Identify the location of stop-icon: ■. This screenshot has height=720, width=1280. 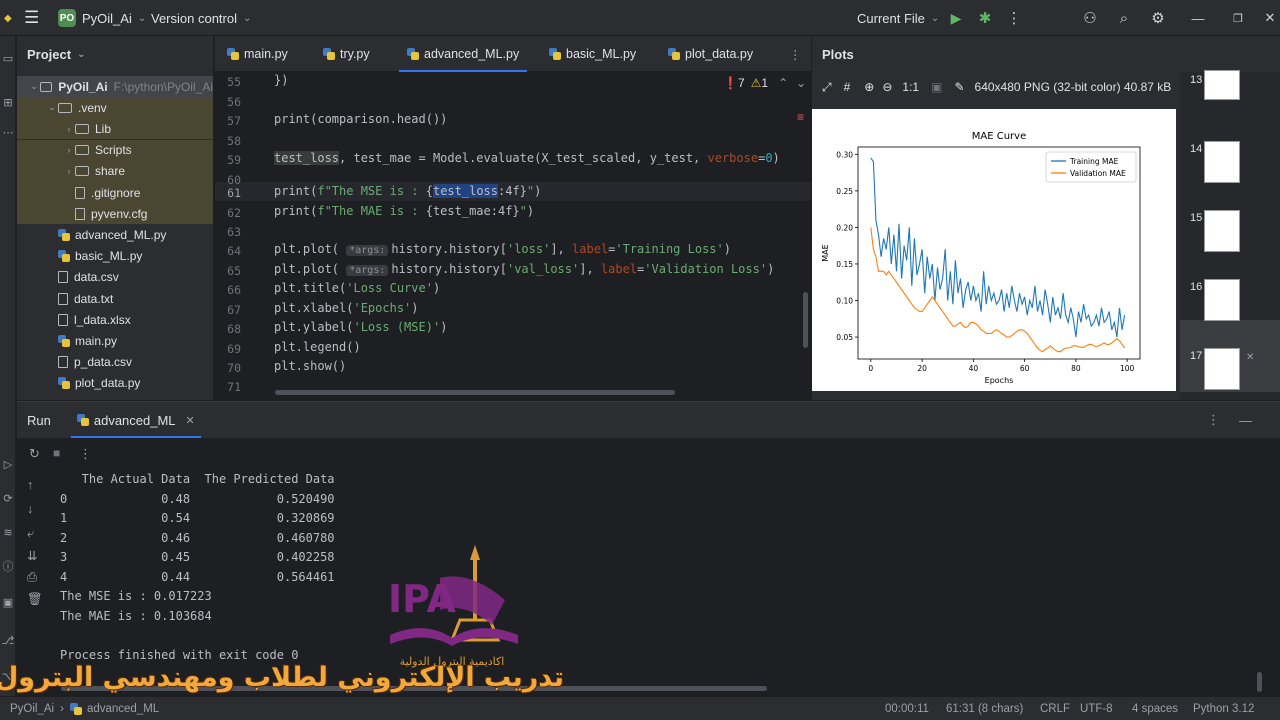
(56, 453).